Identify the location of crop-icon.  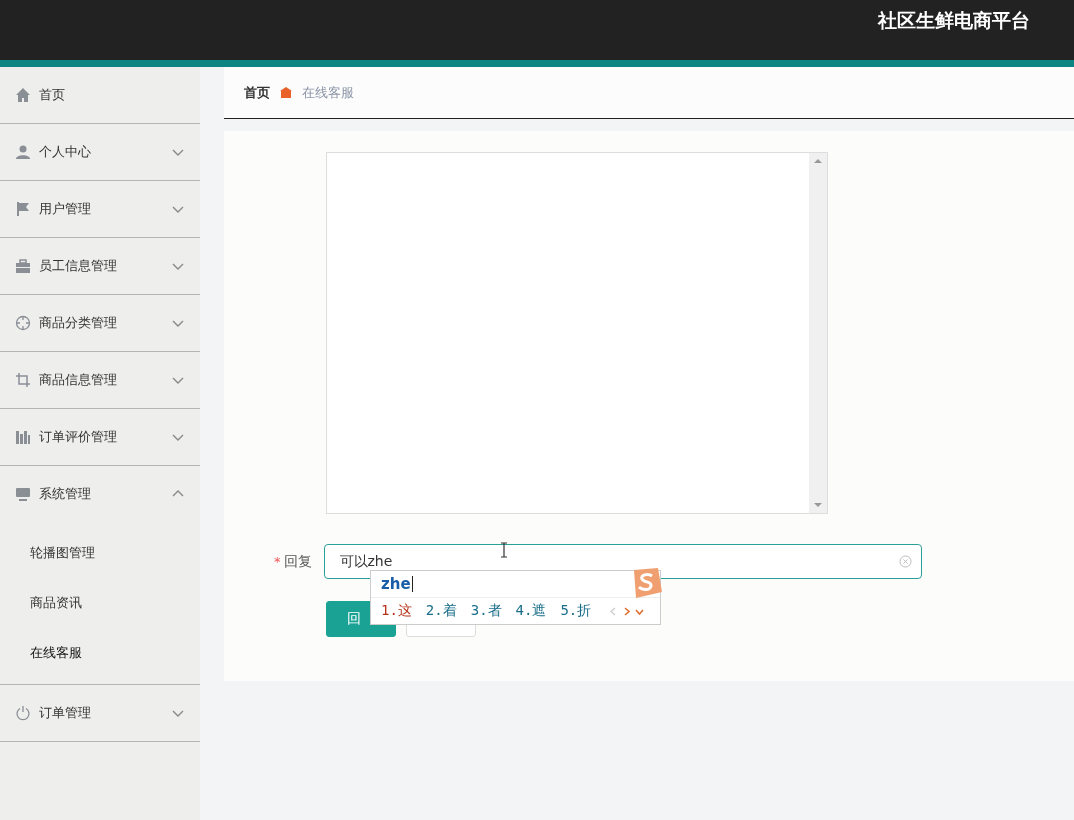
(23, 380).